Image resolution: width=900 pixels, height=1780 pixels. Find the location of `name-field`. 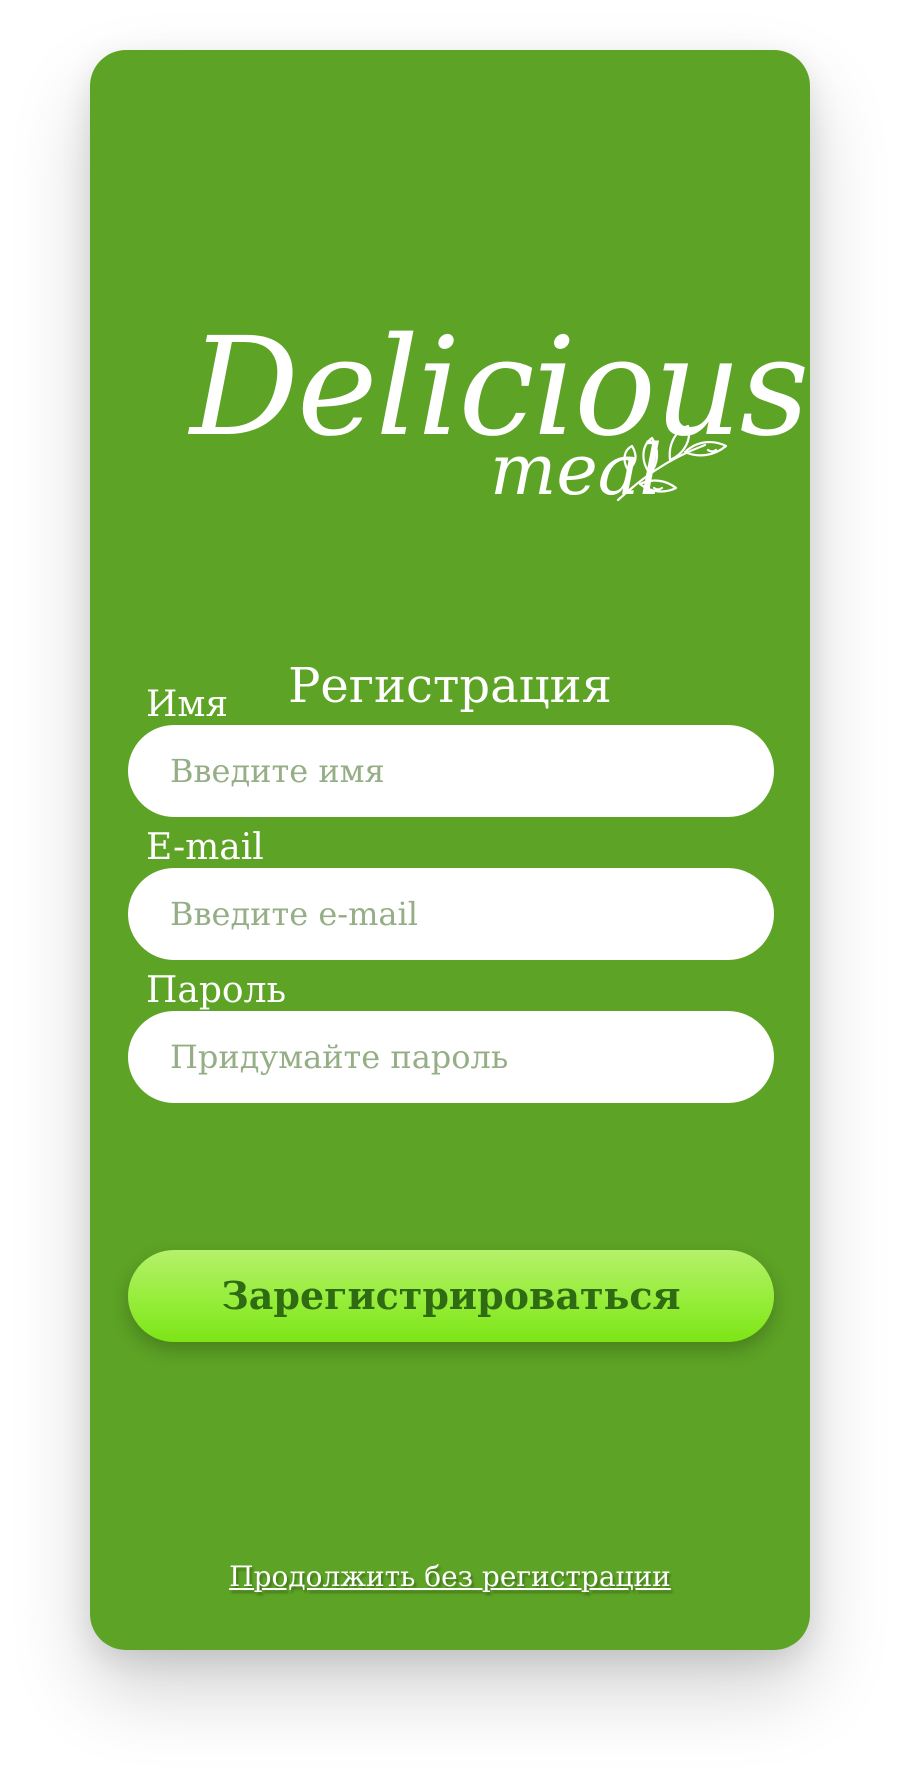

name-field is located at coordinates (451, 771).